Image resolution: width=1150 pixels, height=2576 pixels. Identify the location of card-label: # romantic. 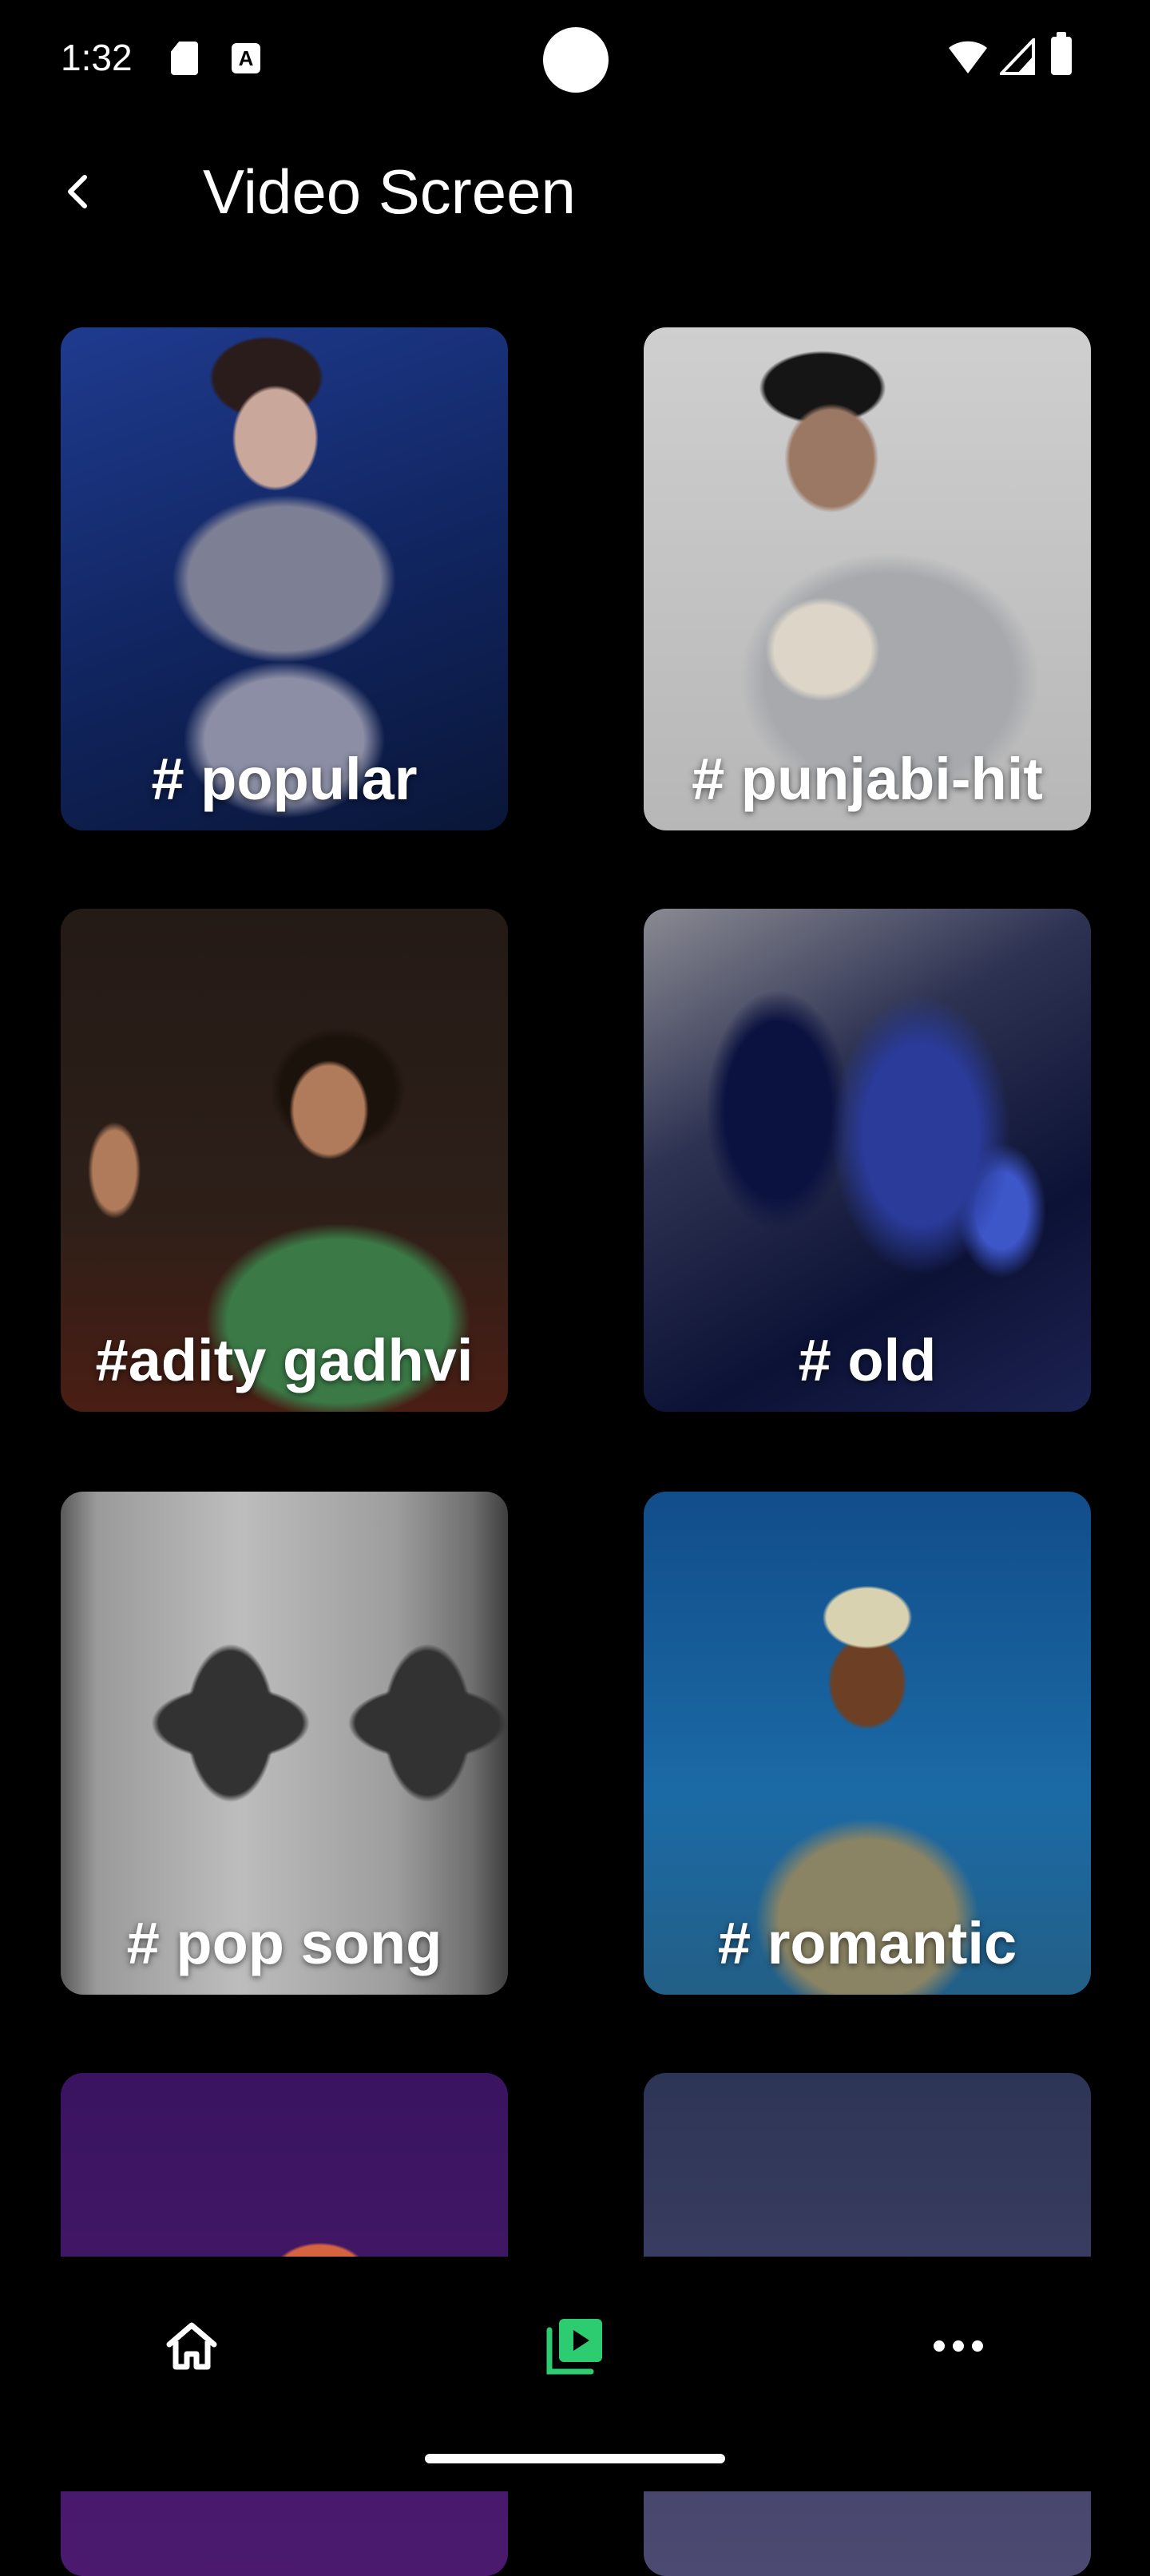
(867, 1943).